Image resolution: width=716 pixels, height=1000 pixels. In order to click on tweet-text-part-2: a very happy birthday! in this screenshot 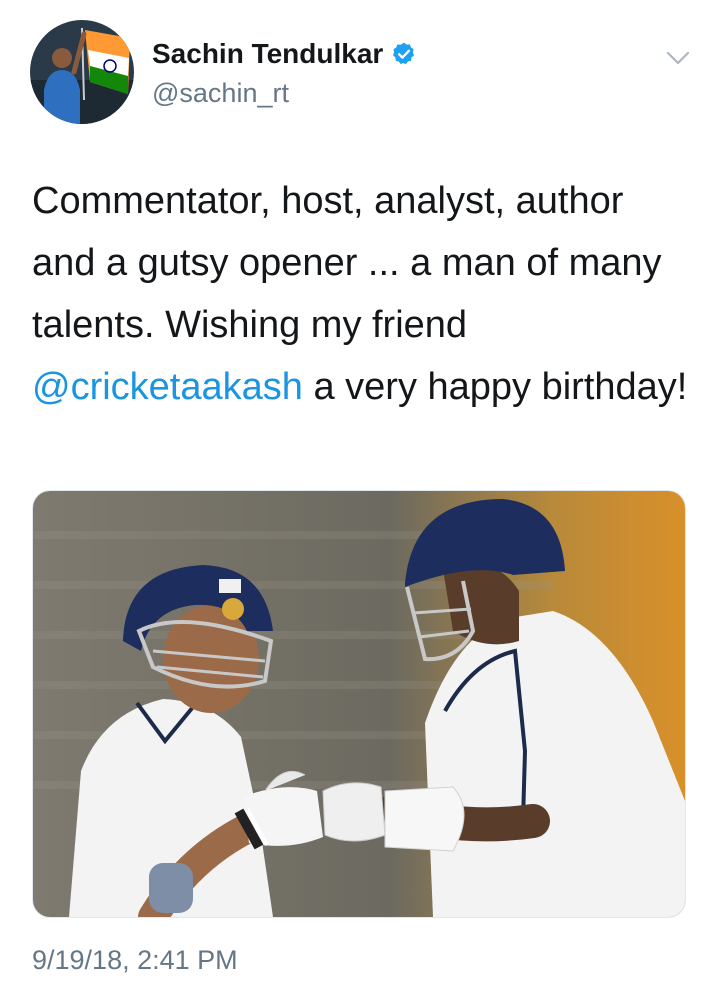, I will do `click(495, 387)`.